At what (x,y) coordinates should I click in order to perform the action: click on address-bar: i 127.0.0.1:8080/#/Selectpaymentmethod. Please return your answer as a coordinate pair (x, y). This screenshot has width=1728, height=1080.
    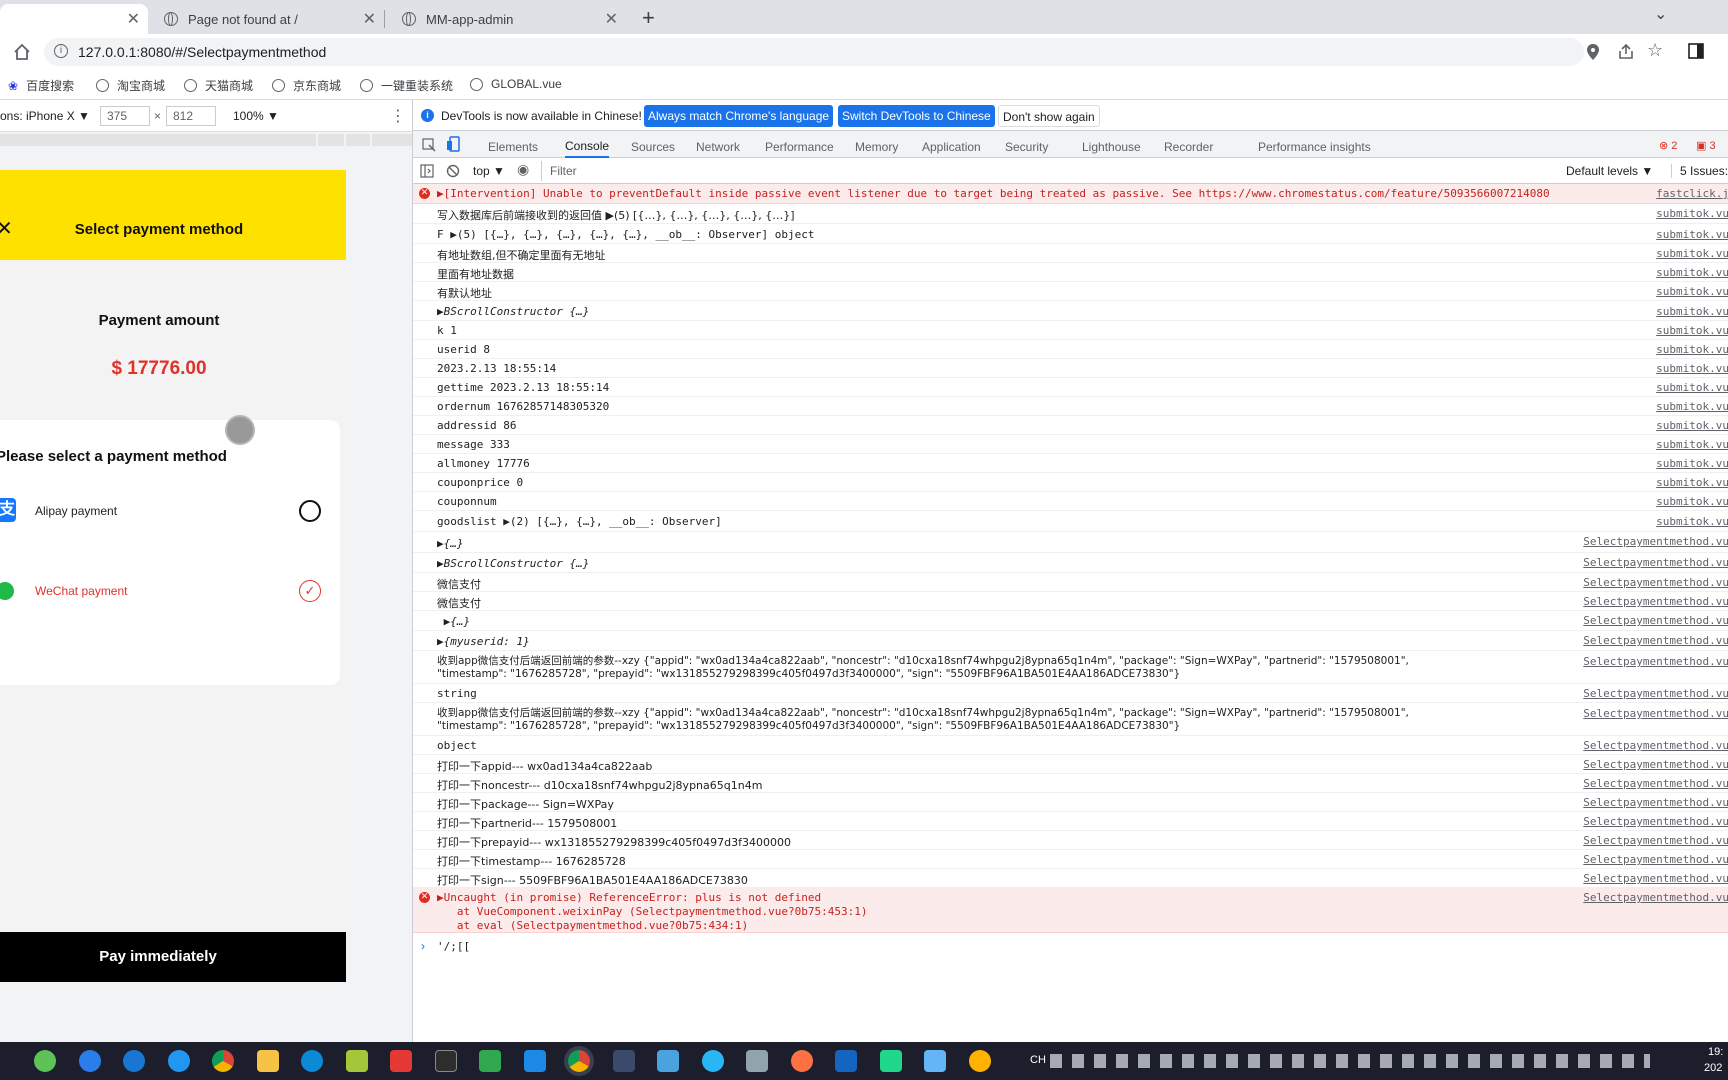
    Looking at the image, I should click on (814, 52).